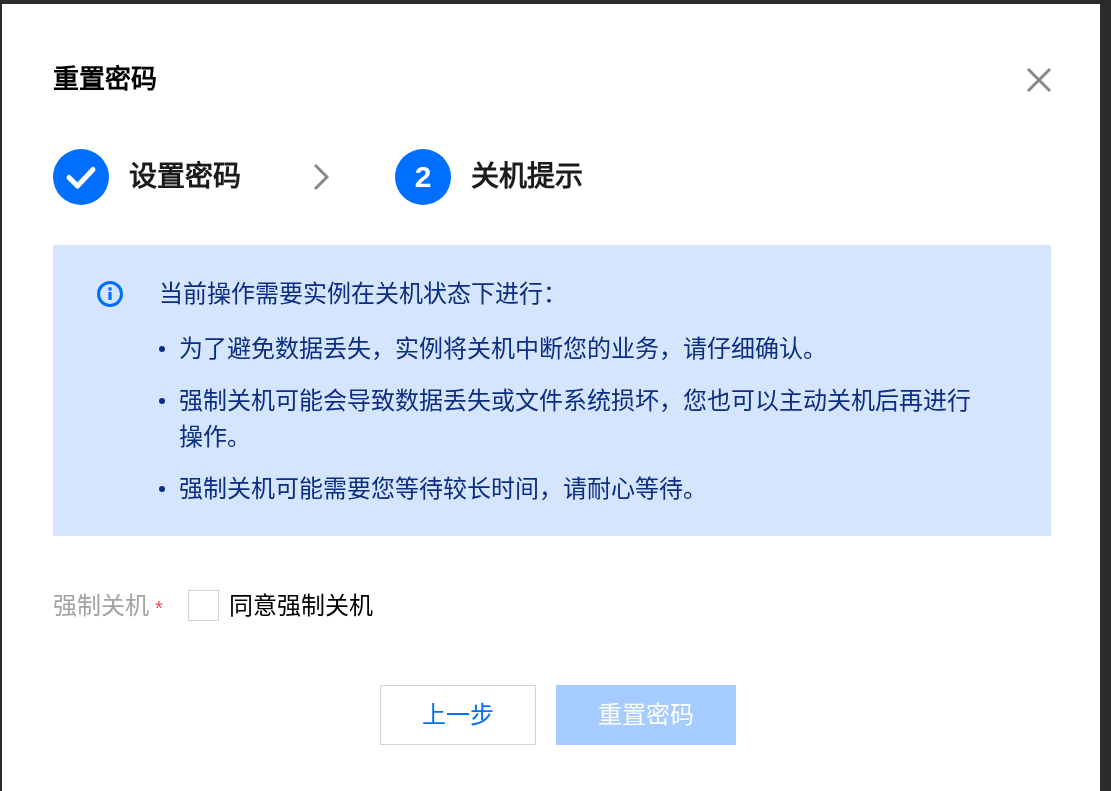 This screenshot has height=791, width=1111. Describe the element at coordinates (443, 489) in the screenshot. I see `alert-text: 强制关机可能需要您等待较长时间，请耐心等待。` at that location.